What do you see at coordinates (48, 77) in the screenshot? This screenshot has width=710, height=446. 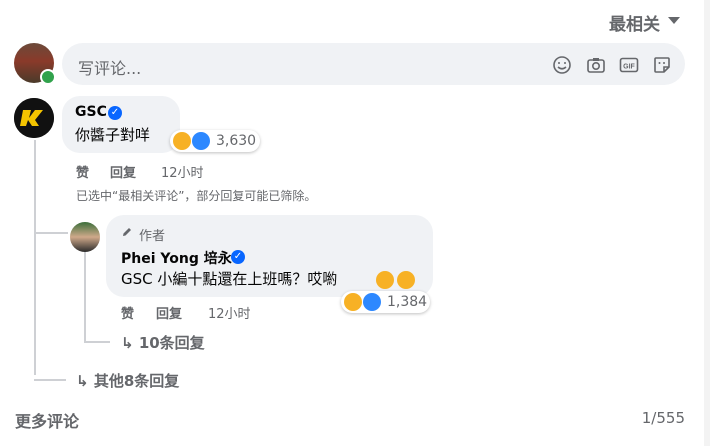 I see `online-status-dot` at bounding box center [48, 77].